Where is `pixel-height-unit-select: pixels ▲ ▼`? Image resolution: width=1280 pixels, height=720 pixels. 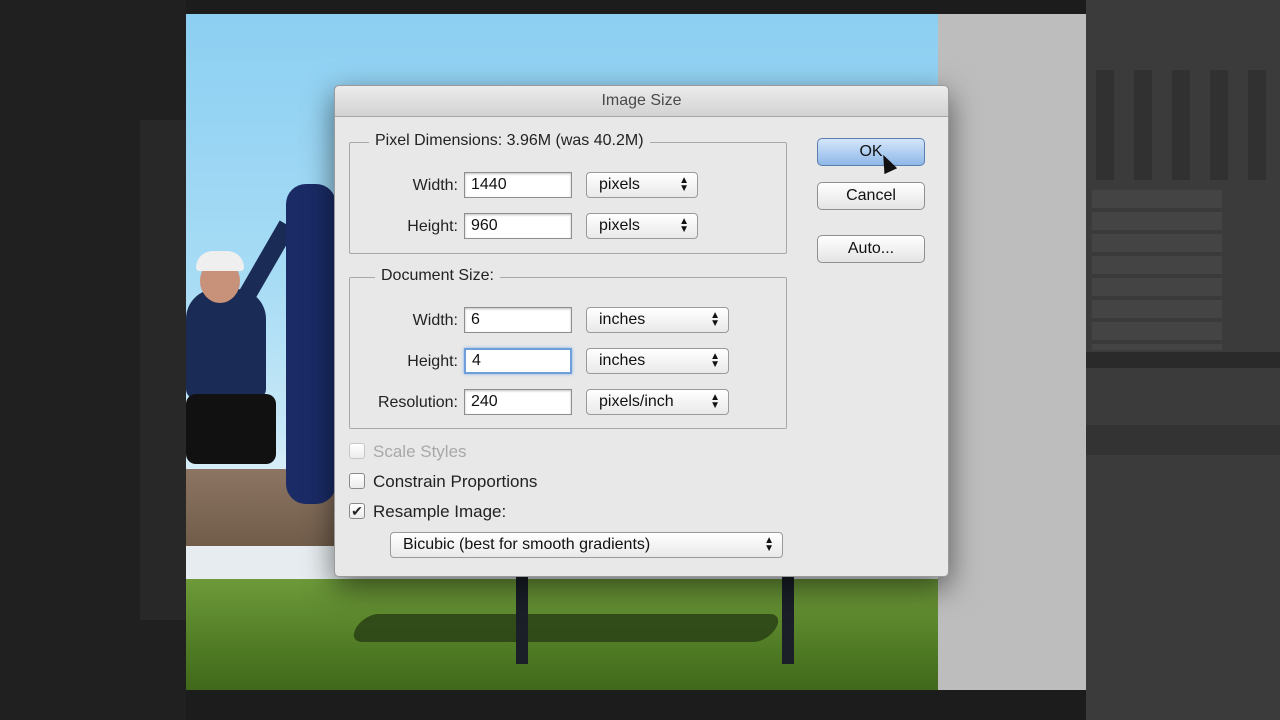
pixel-height-unit-select: pixels ▲ ▼ is located at coordinates (642, 226).